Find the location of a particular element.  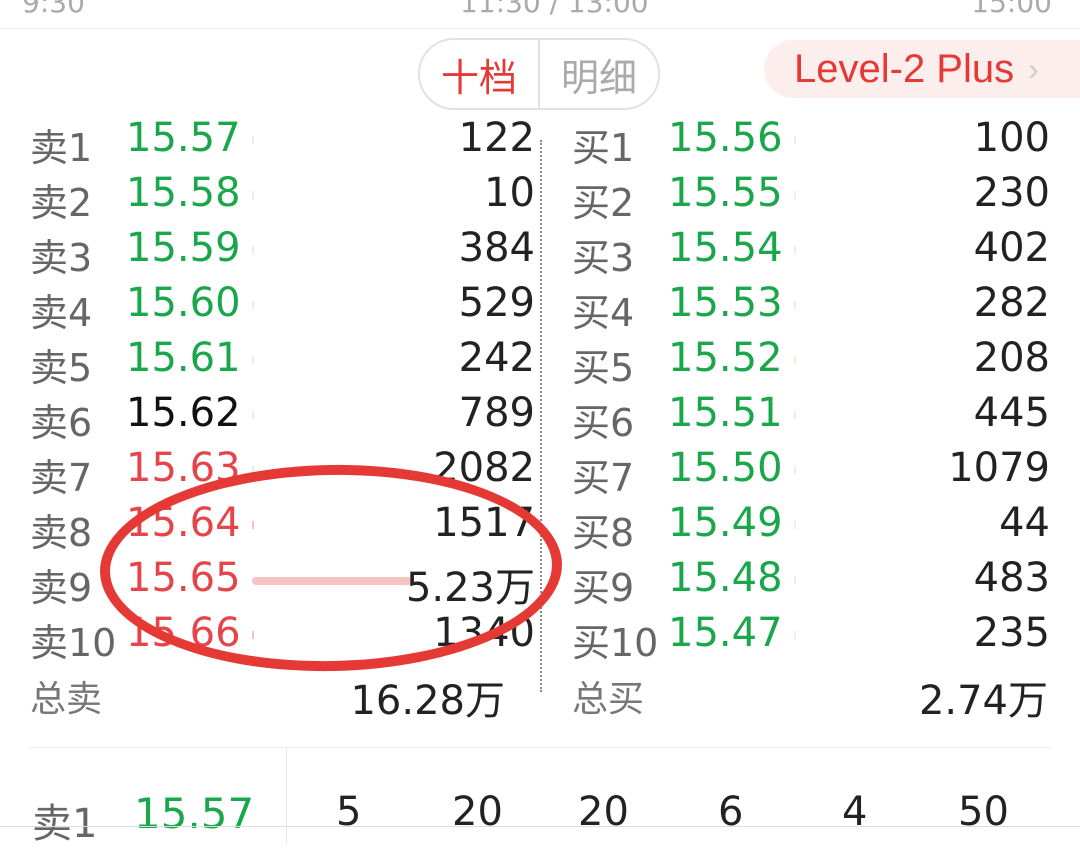

sell-row: 卖4 15.60 529 is located at coordinates (282, 306).